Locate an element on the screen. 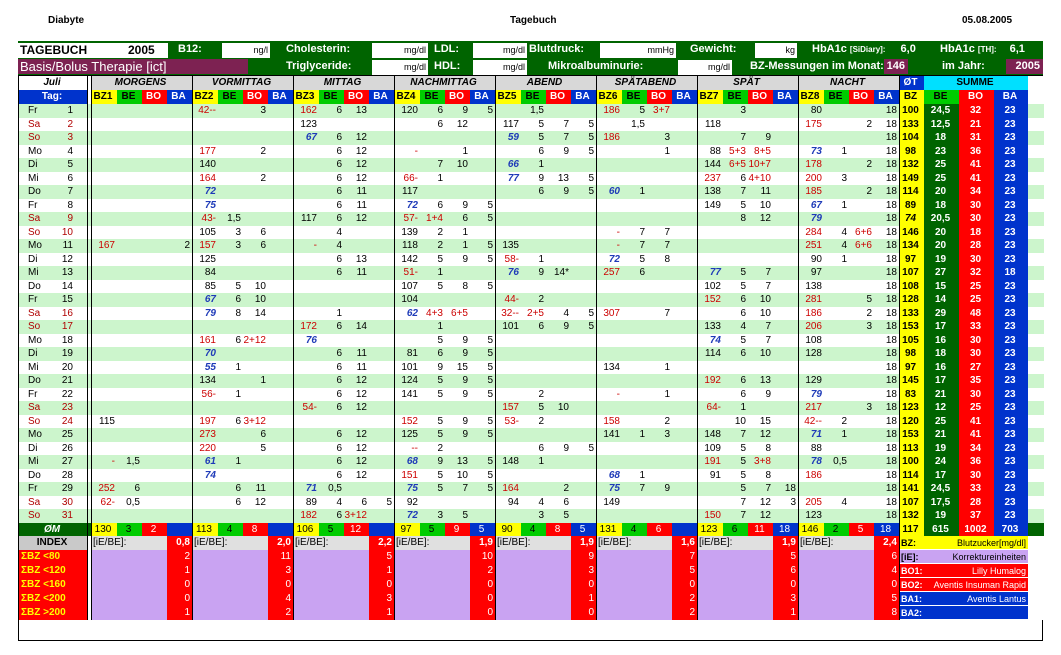 The image size is (1061, 655). value-cell: 56- is located at coordinates (208, 394).